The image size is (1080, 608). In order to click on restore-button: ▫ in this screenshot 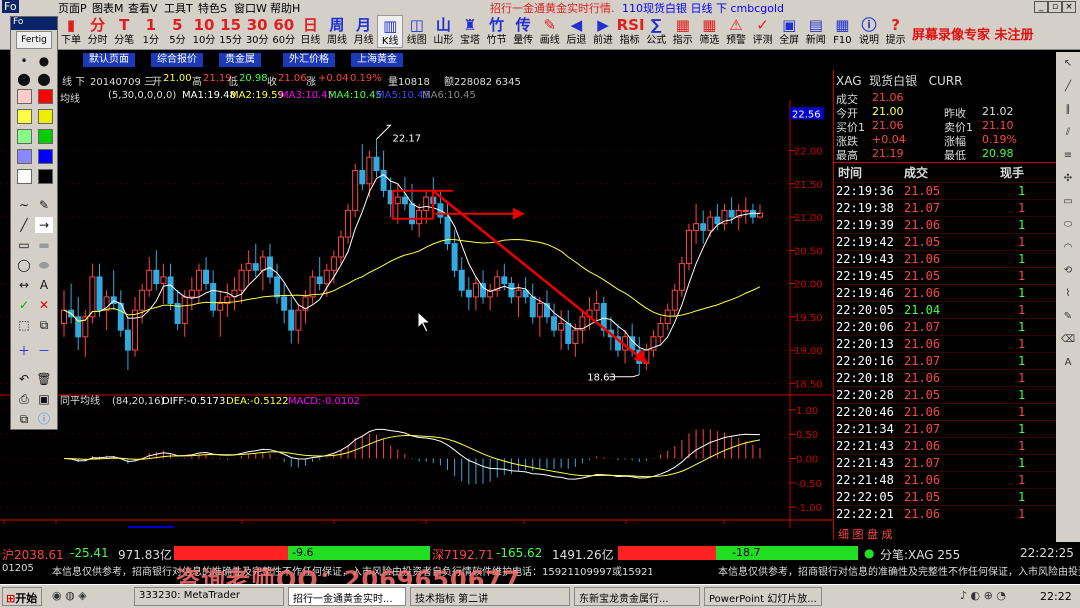, I will do `click(1055, 7)`.